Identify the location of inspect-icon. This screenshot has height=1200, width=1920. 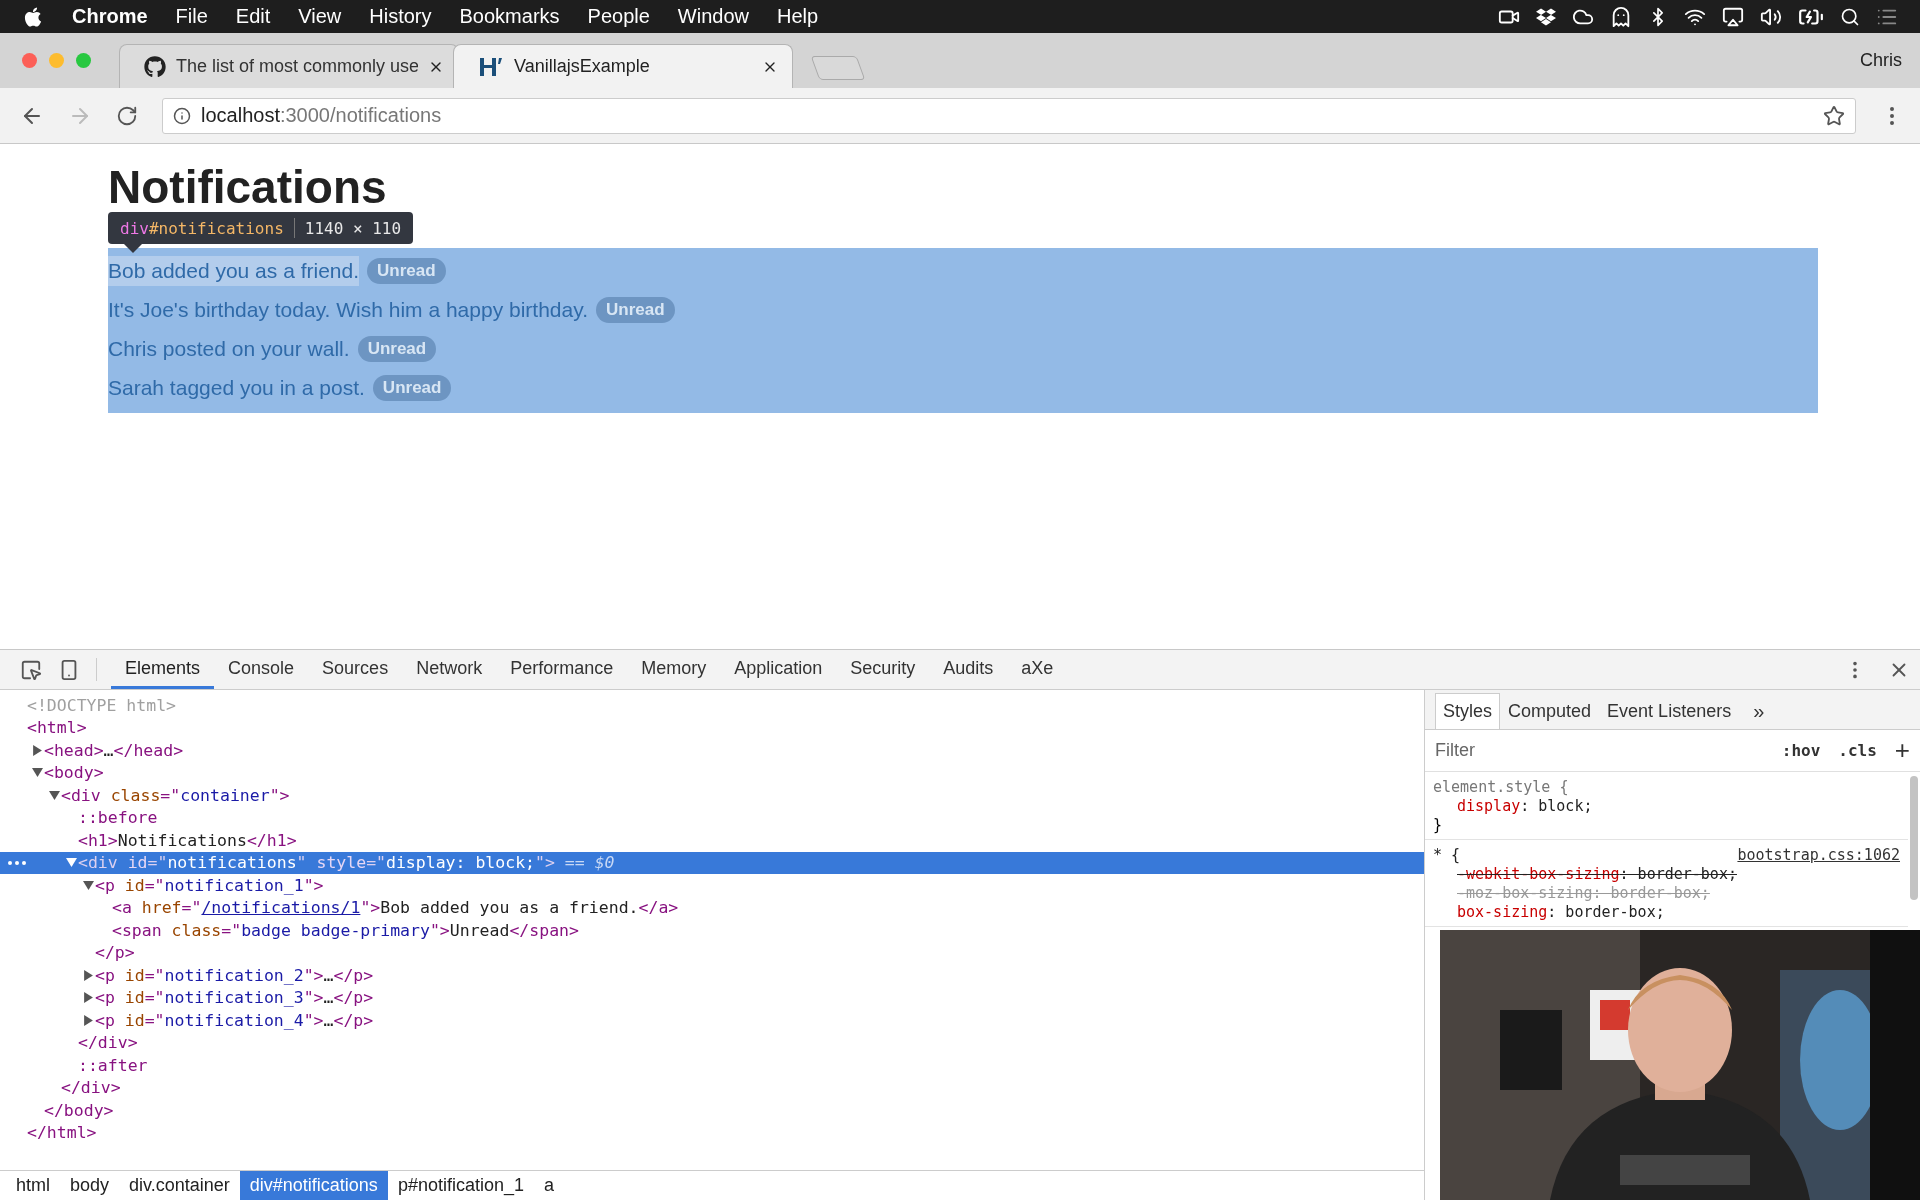
(31, 669).